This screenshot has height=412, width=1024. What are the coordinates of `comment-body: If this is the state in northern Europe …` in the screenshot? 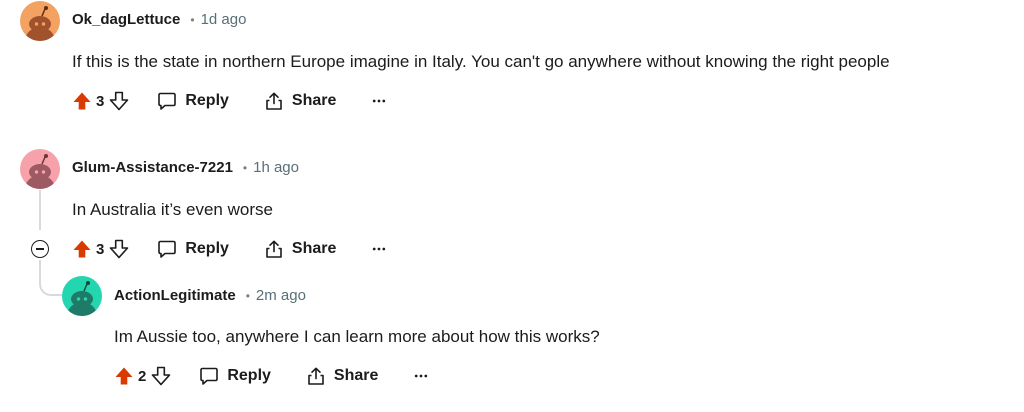 It's located at (481, 61).